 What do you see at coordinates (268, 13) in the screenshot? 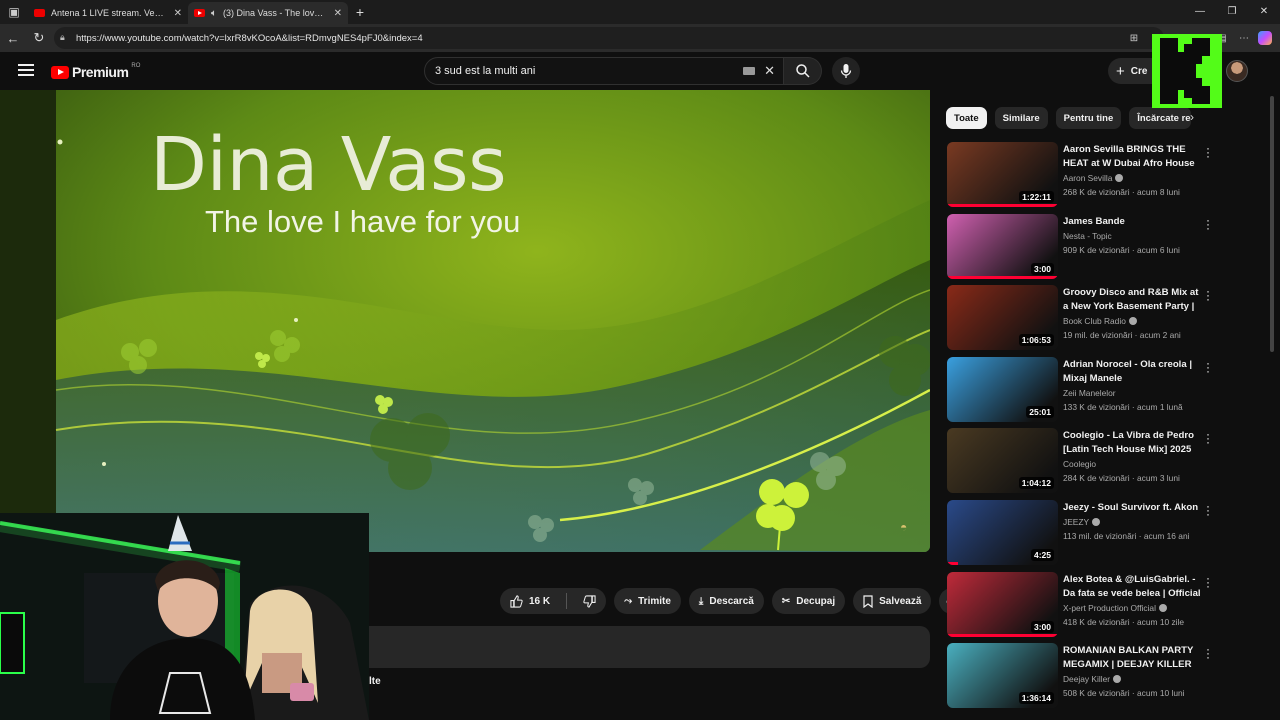
I see `browser-tab-youtube: 🔈︎ (3) Dina Vass - The love I have ✕` at bounding box center [268, 13].